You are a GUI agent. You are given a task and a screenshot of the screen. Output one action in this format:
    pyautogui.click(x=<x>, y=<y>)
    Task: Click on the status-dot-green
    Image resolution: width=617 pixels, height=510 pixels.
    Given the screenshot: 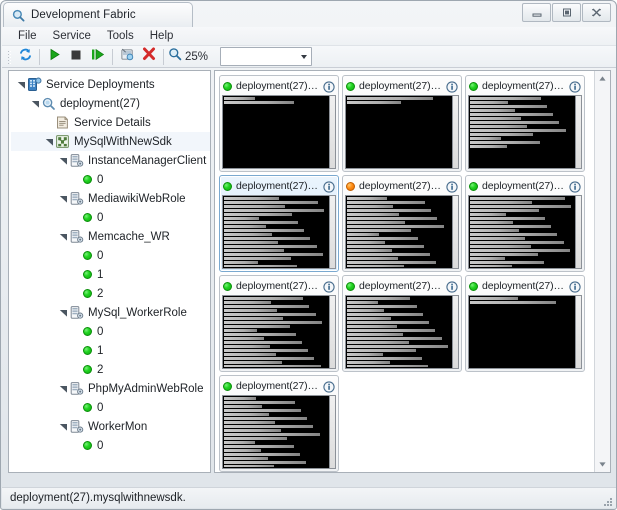 What is the action you would take?
    pyautogui.click(x=350, y=286)
    